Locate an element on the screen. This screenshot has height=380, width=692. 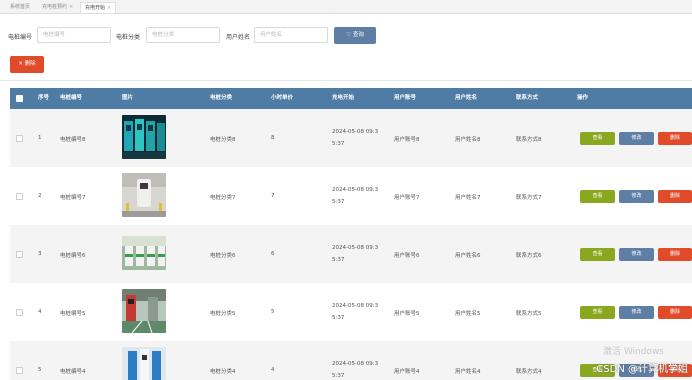
cell-account: 用户账号6 is located at coordinates (407, 256).